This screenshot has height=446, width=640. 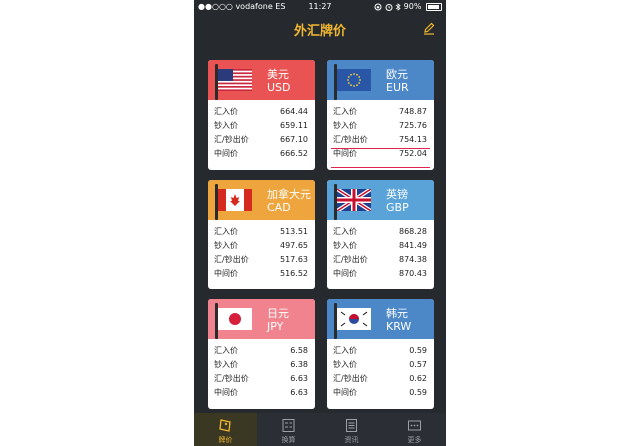 I want to click on currency-name: 韩元, so click(x=397, y=313).